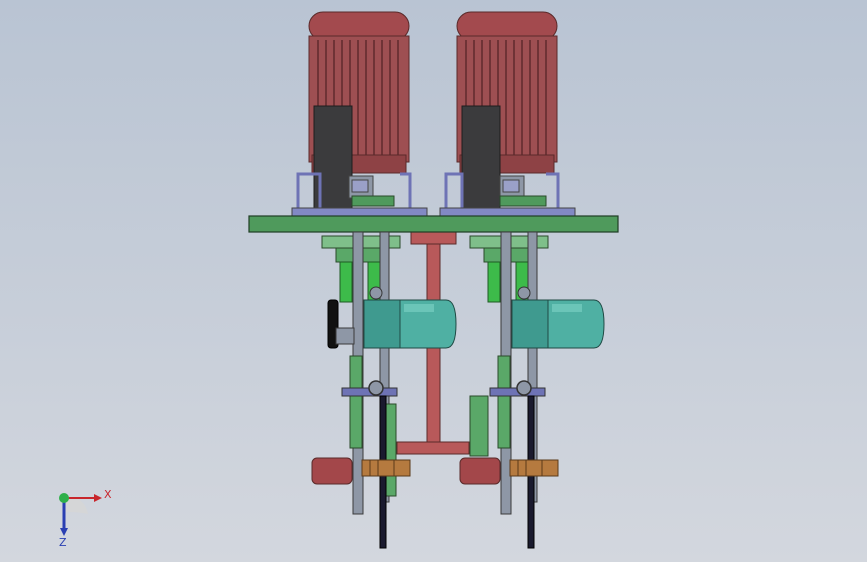 The height and width of the screenshot is (562, 867). I want to click on z-axis-label: Z, so click(63, 542).